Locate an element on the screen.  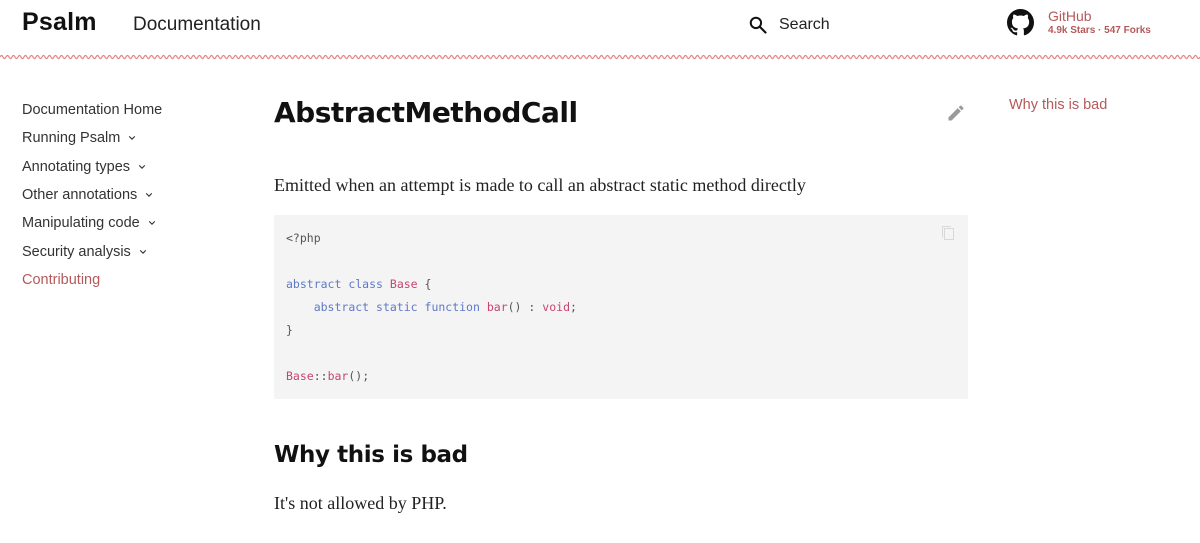
sidebar-item-label: Contributing is located at coordinates (61, 279).